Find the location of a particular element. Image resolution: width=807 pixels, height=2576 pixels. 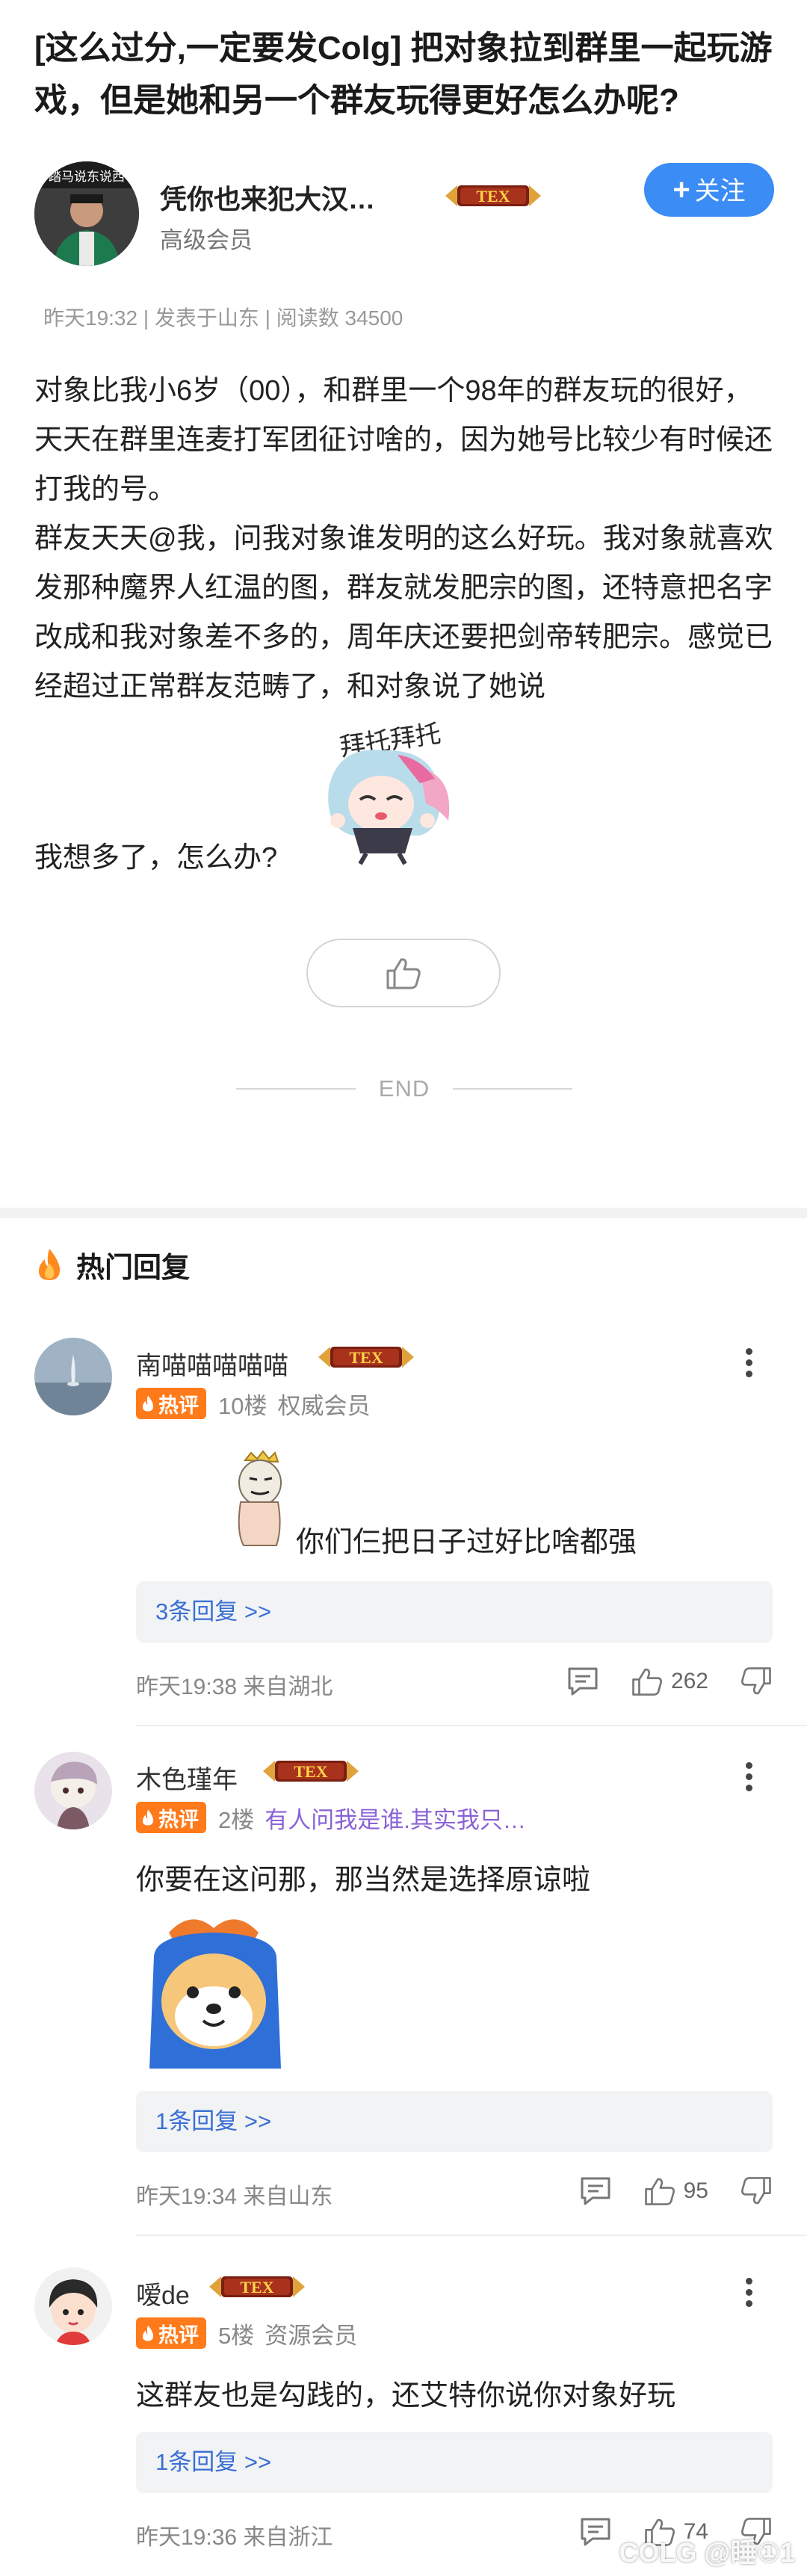

end-marker: END is located at coordinates (404, 1089).